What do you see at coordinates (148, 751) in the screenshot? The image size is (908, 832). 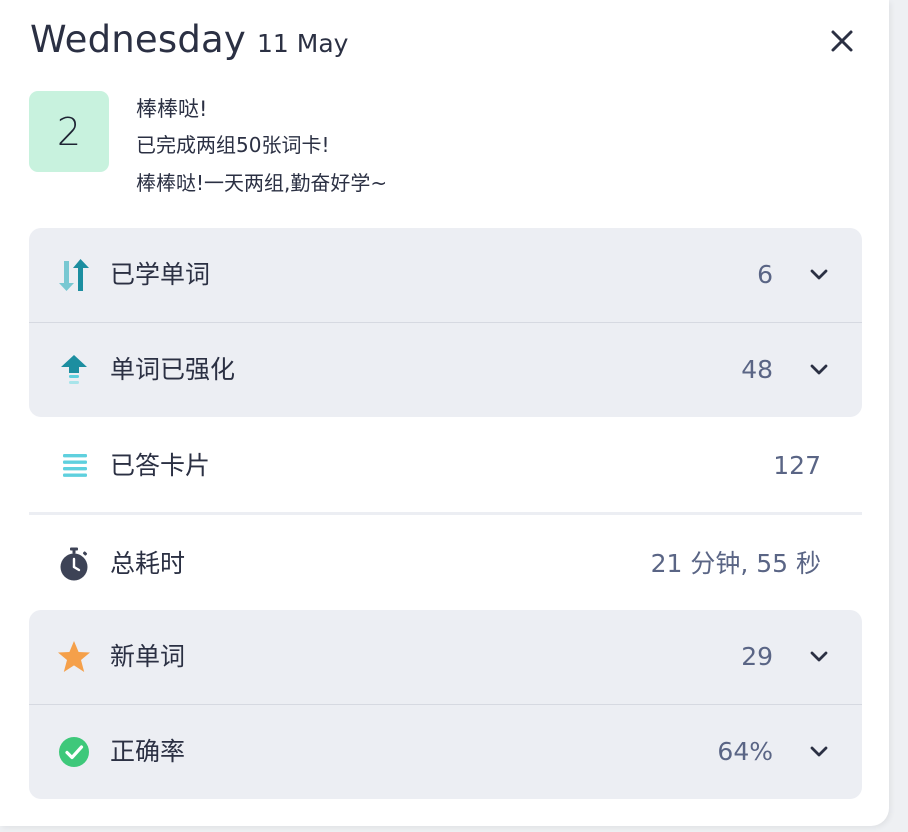 I see `stat-label: 正确率` at bounding box center [148, 751].